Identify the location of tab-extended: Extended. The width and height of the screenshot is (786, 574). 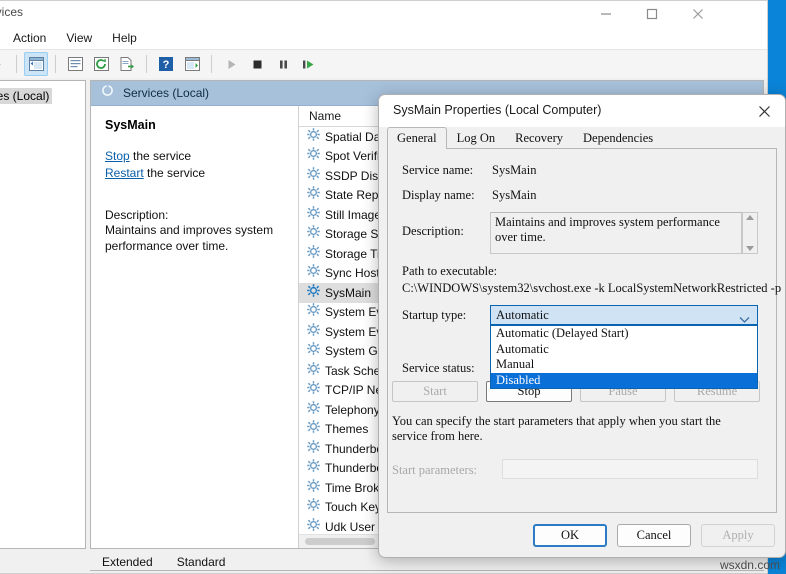
(127, 562).